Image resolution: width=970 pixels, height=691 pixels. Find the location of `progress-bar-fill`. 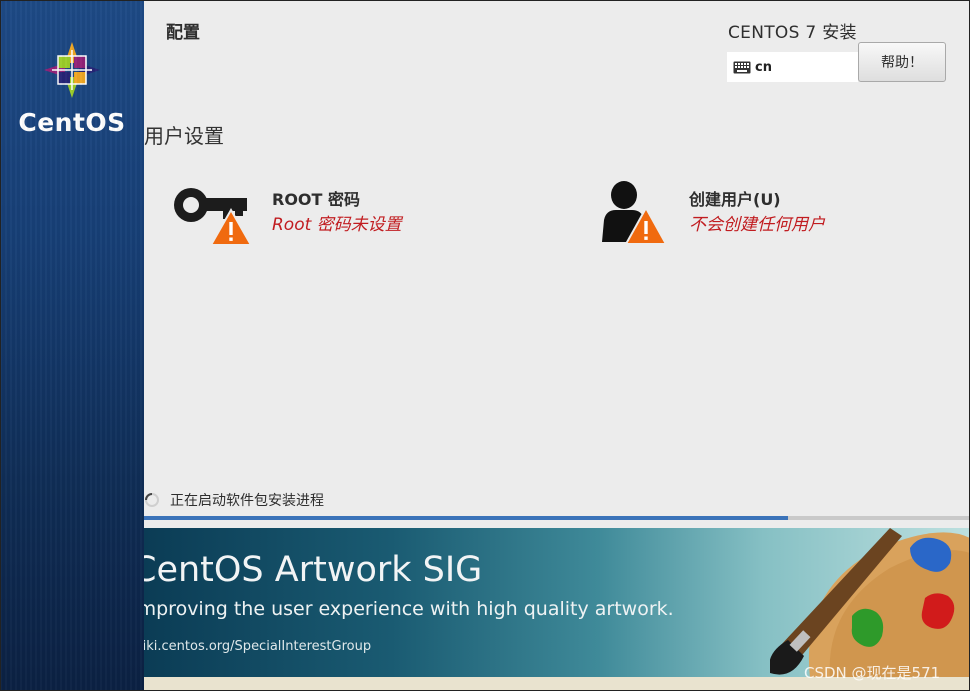

progress-bar-fill is located at coordinates (466, 518).